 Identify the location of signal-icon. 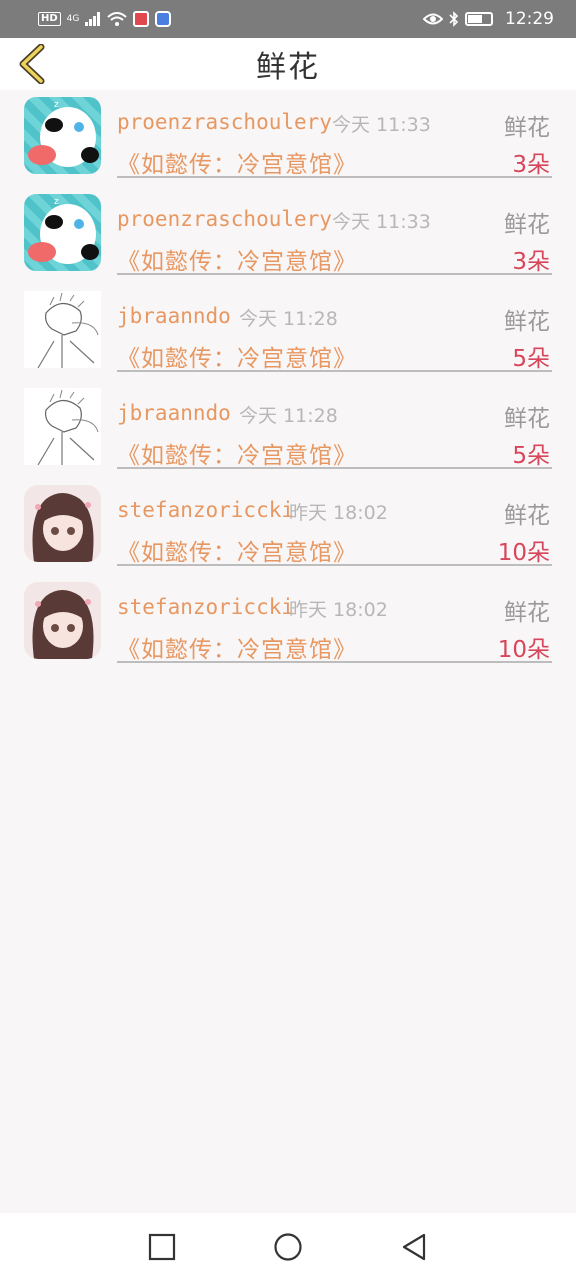
(93, 19).